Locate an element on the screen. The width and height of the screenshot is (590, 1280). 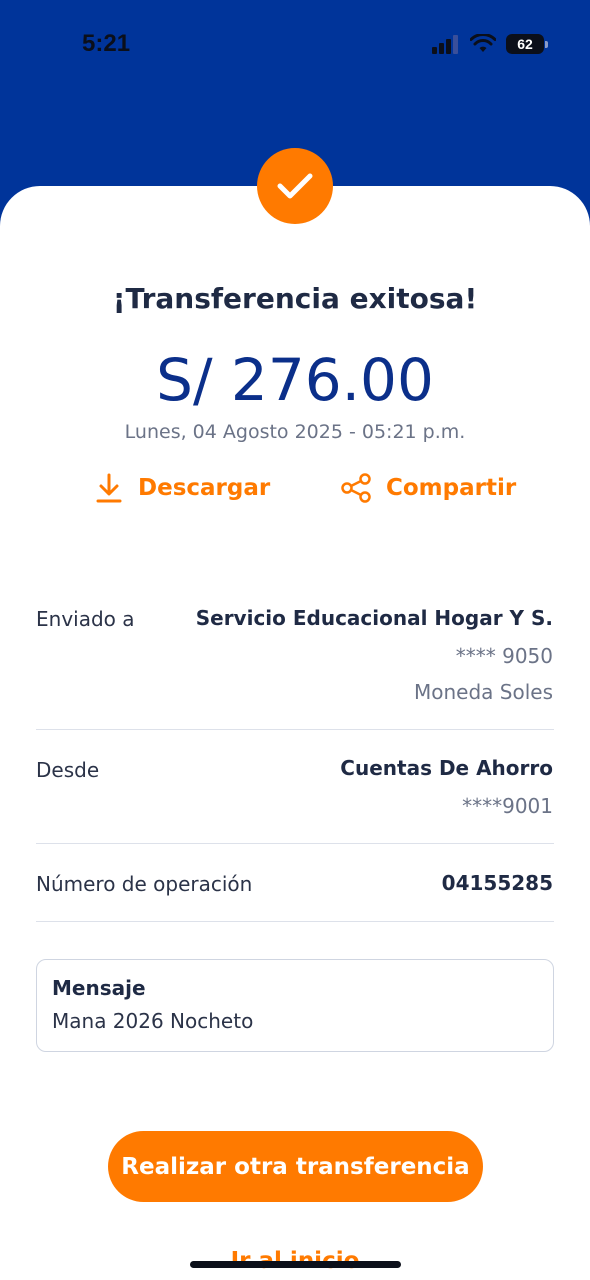
home-indicator is located at coordinates (295, 1264).